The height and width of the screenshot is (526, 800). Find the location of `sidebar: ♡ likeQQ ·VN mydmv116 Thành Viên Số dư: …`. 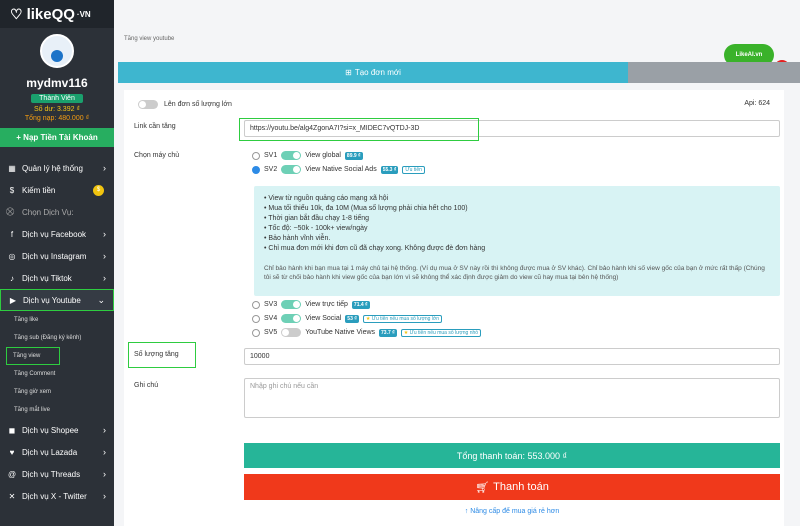

sidebar: ♡ likeQQ ·VN mydmv116 Thành Viên Số dư: … is located at coordinates (57, 263).